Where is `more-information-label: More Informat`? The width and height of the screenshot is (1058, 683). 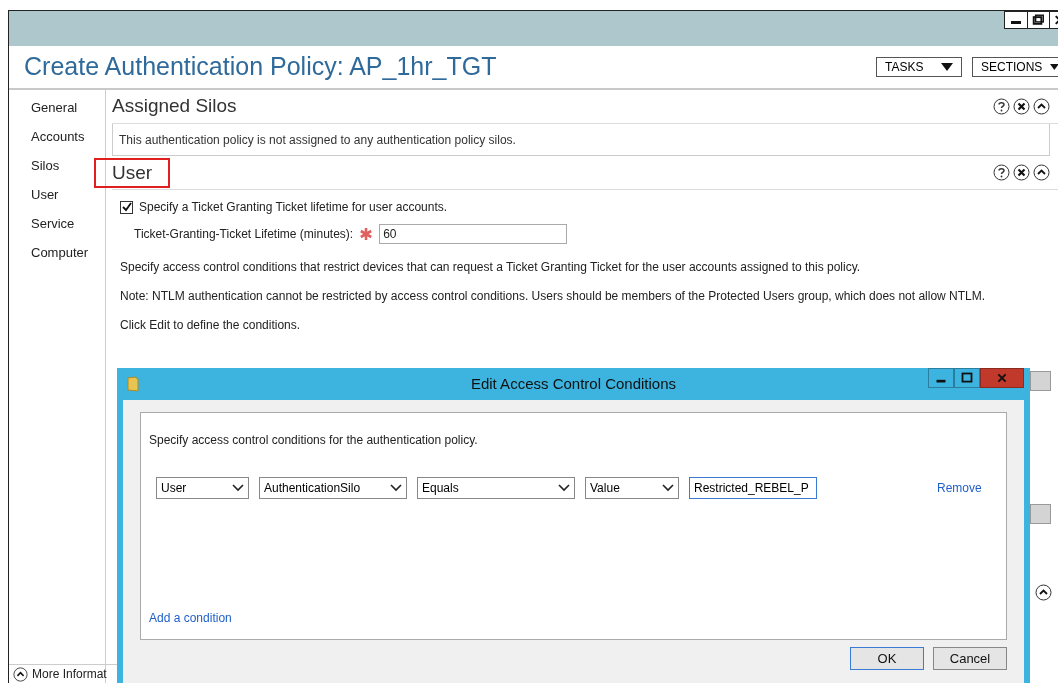 more-information-label: More Informat is located at coordinates (69, 674).